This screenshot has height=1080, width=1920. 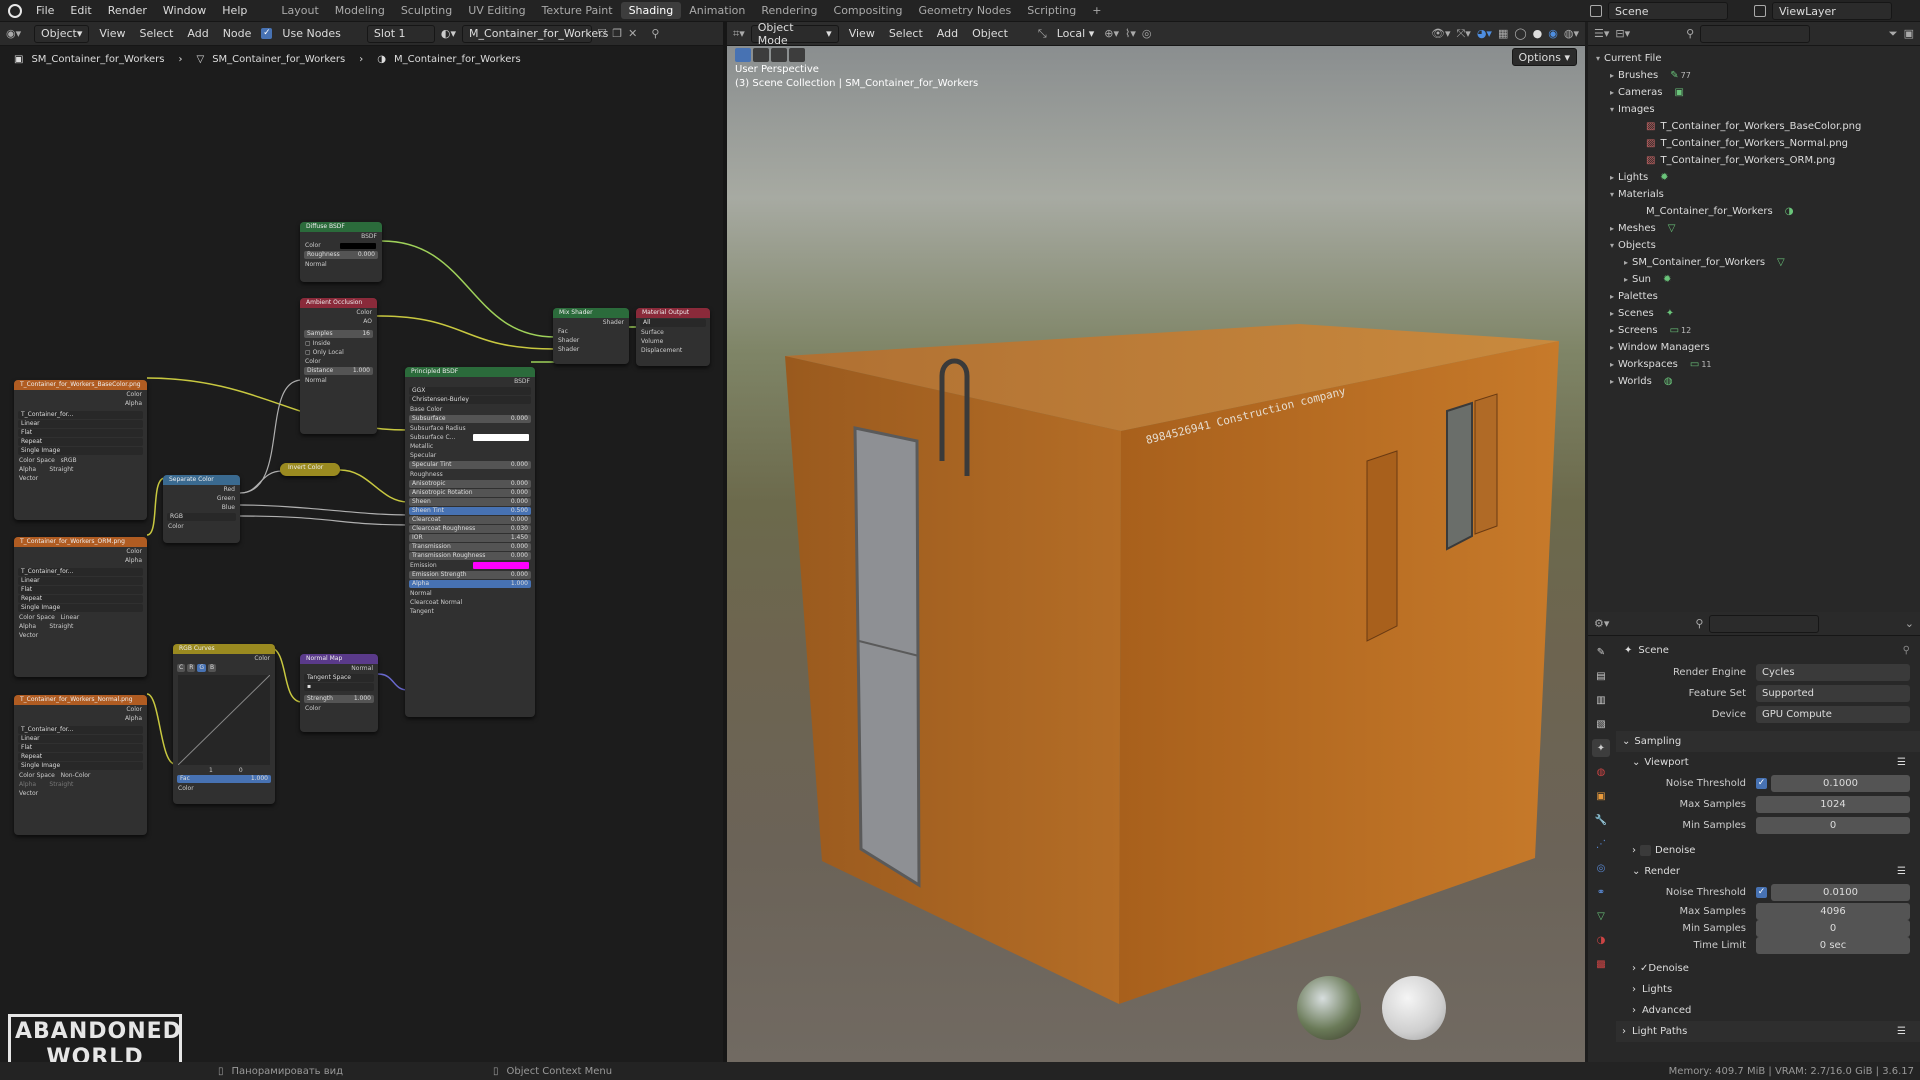 What do you see at coordinates (470, 419) in the screenshot?
I see `principled-input-subsurface: Subsurface 0.000` at bounding box center [470, 419].